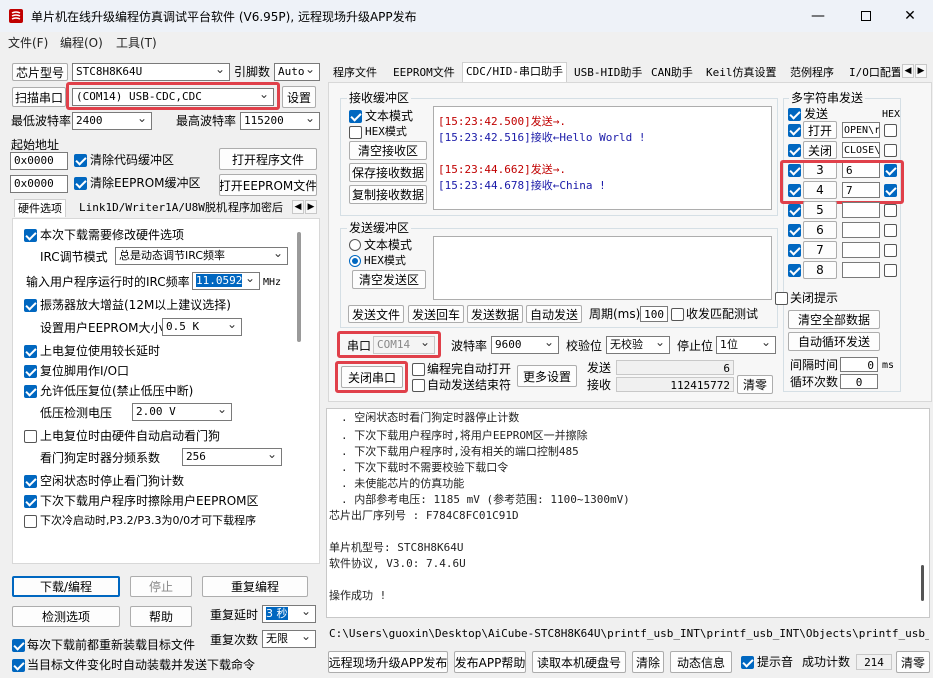  Describe the element at coordinates (112, 121) in the screenshot. I see `min-baud-select: 2400` at that location.